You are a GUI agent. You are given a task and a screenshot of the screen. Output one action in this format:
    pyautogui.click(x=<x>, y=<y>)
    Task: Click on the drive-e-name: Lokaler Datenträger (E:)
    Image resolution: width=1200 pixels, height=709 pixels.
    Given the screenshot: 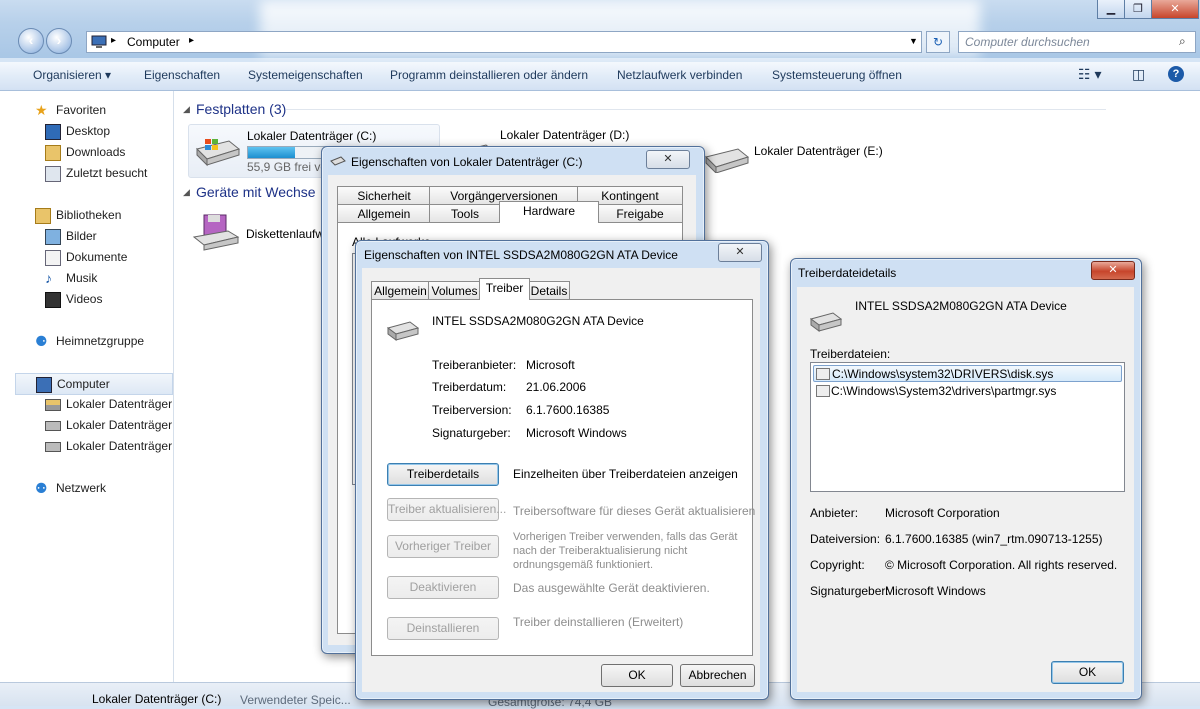 What is the action you would take?
    pyautogui.click(x=818, y=151)
    